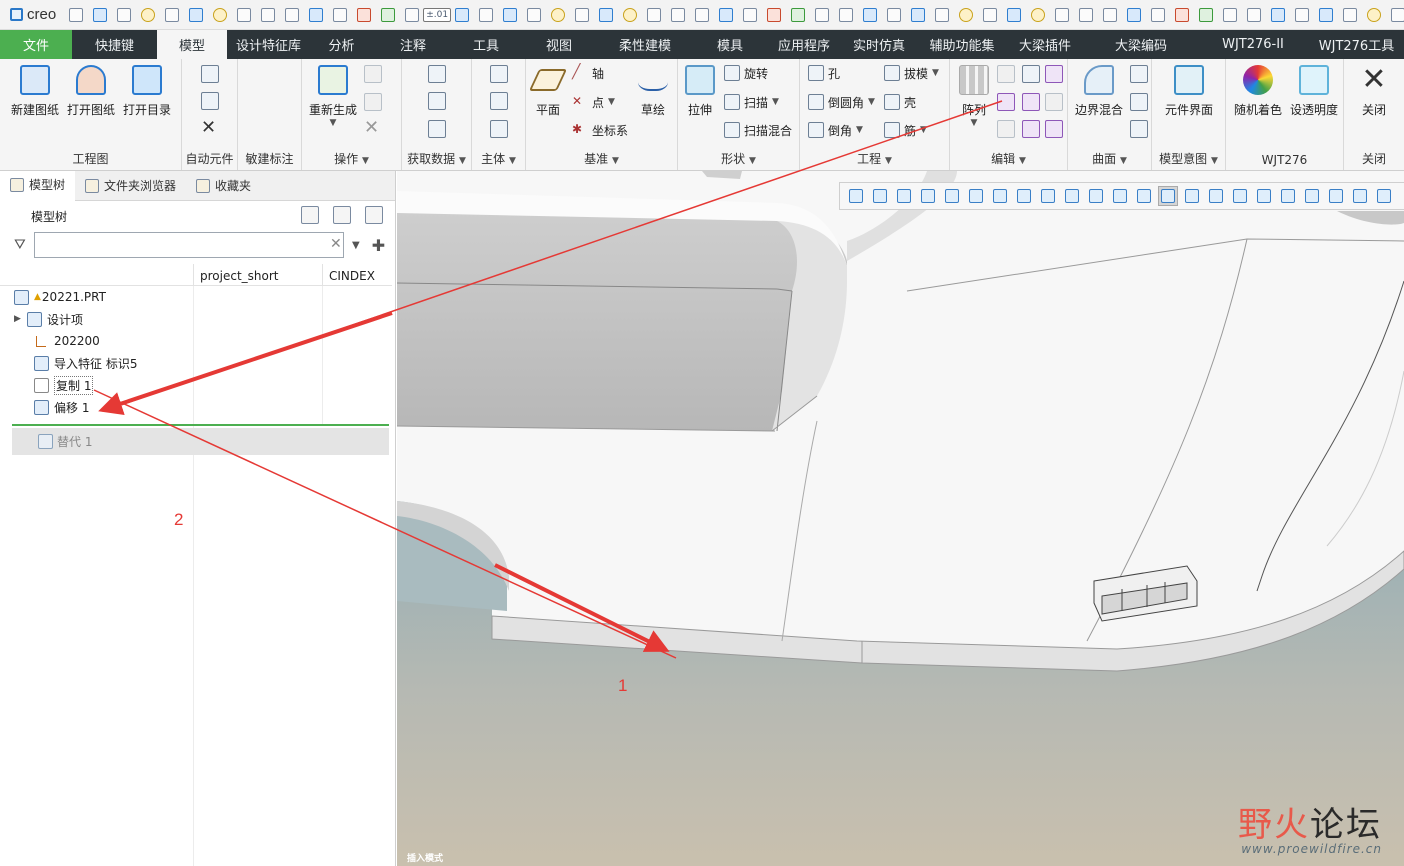 Image resolution: width=1404 pixels, height=866 pixels. What do you see at coordinates (1288, 196) in the screenshot?
I see `axis-display-icon` at bounding box center [1288, 196].